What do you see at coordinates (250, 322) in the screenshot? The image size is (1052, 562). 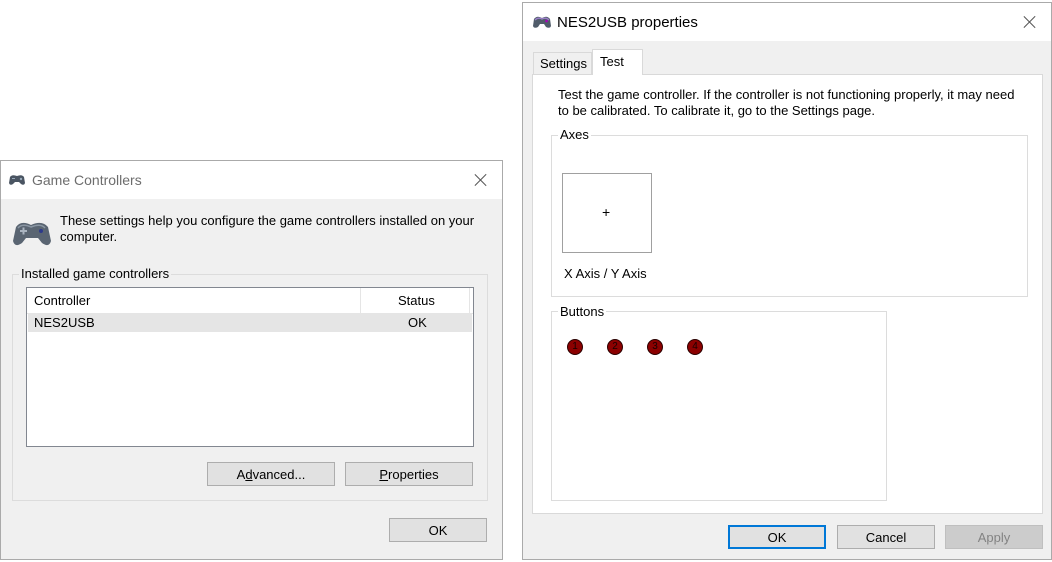 I see `table-row: NES2USB OK` at bounding box center [250, 322].